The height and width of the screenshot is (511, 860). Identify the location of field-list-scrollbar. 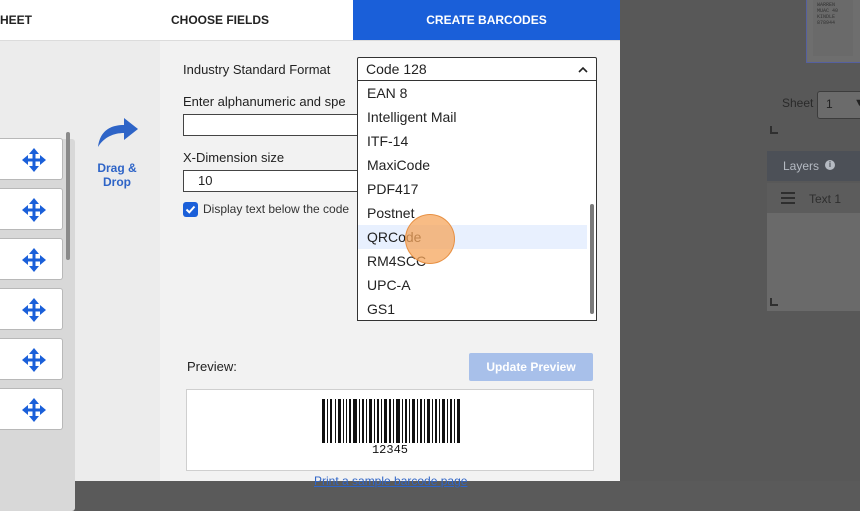
(68, 196).